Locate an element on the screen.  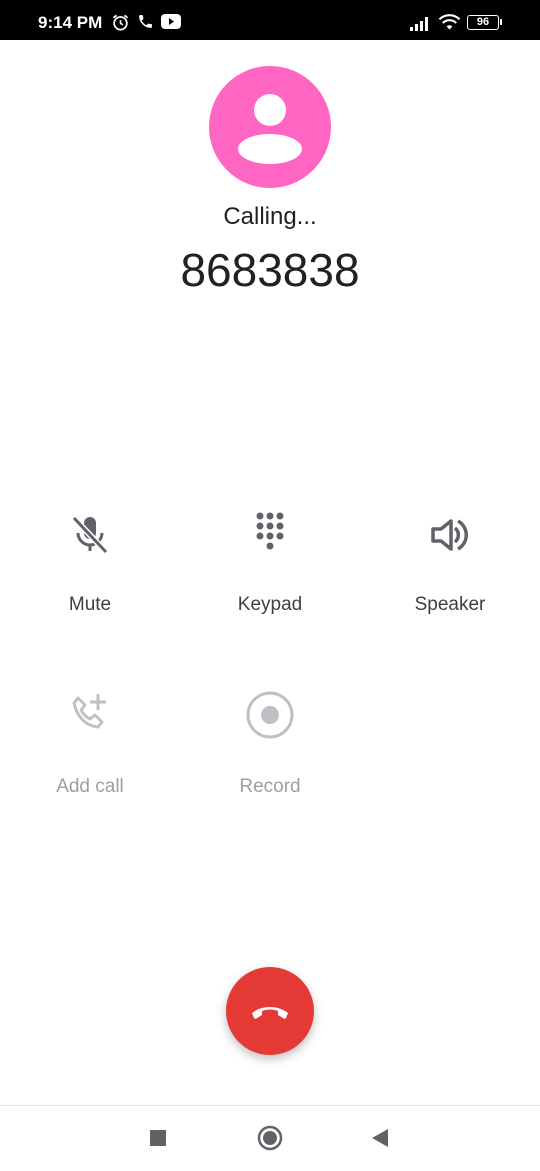
add-call-button: Add call is located at coordinates (90, 750).